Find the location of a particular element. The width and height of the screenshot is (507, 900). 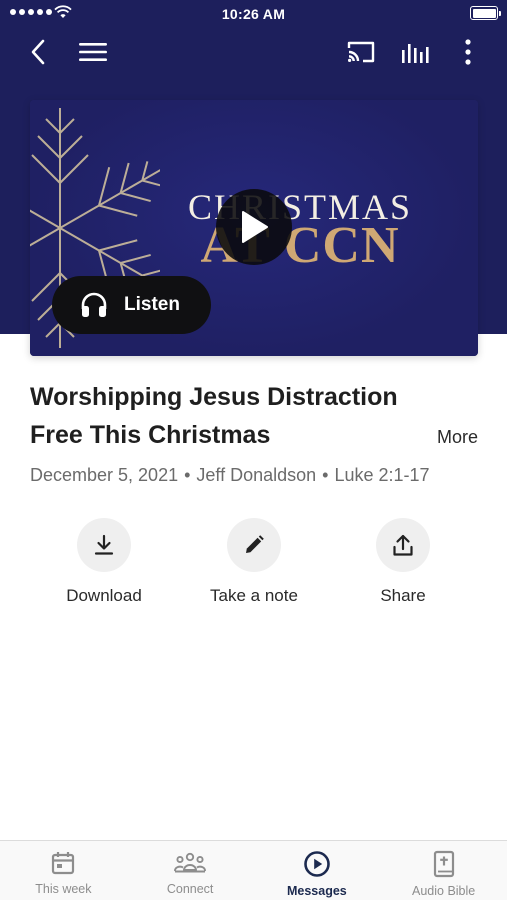

share-button: Share is located at coordinates (403, 562).